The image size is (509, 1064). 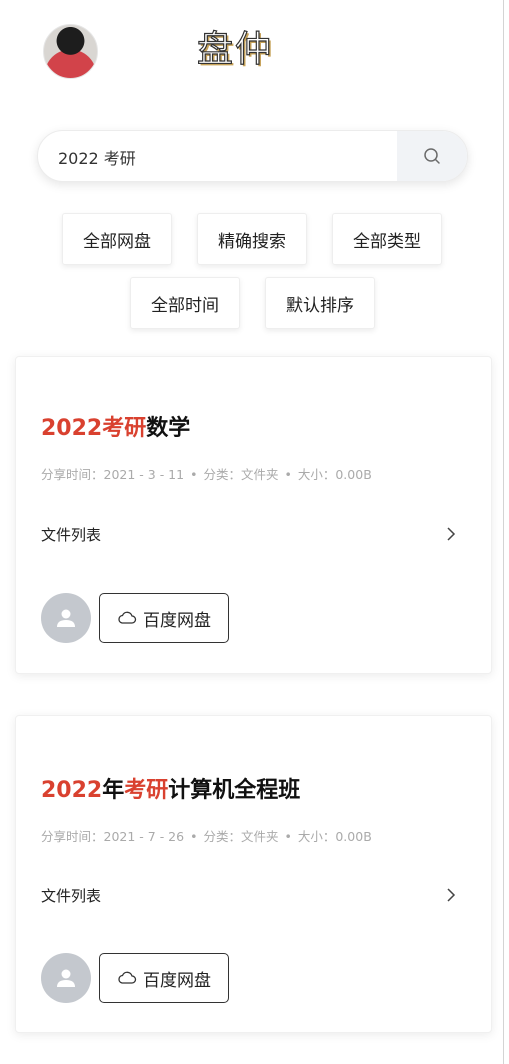 I want to click on filter-all-time: 全部时间, so click(x=185, y=303).